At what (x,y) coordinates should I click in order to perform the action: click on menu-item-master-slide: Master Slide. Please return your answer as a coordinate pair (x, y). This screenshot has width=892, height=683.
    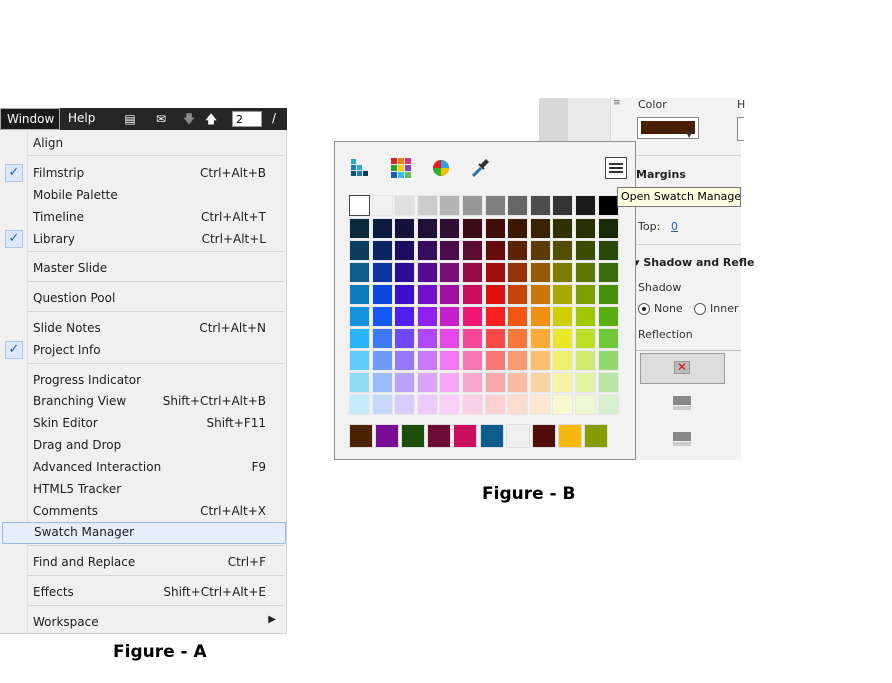
    Looking at the image, I should click on (143, 269).